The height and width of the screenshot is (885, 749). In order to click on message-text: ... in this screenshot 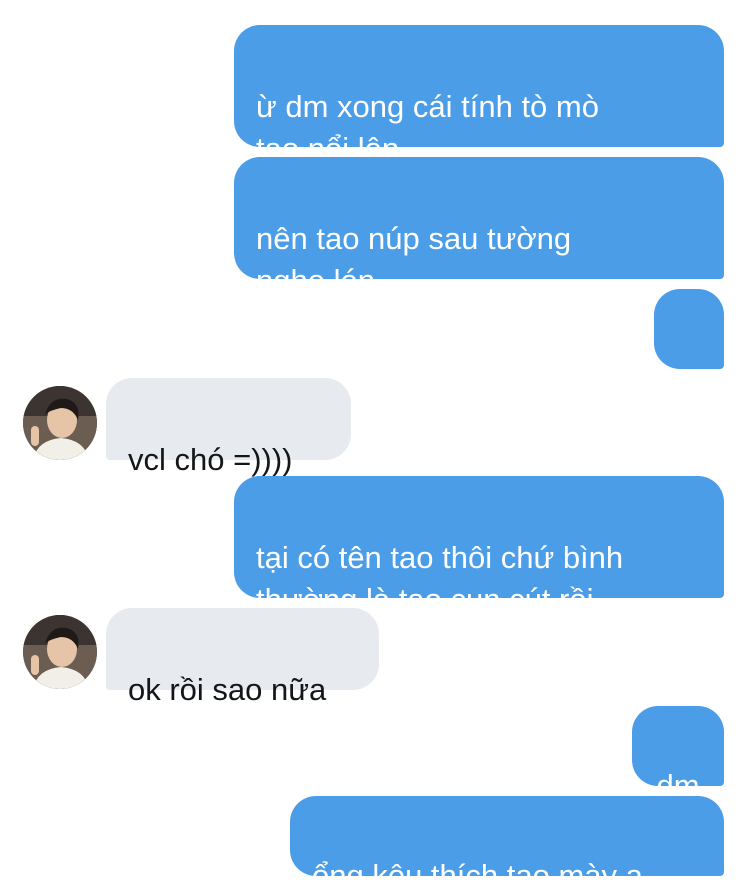, I will do `click(689, 368)`.